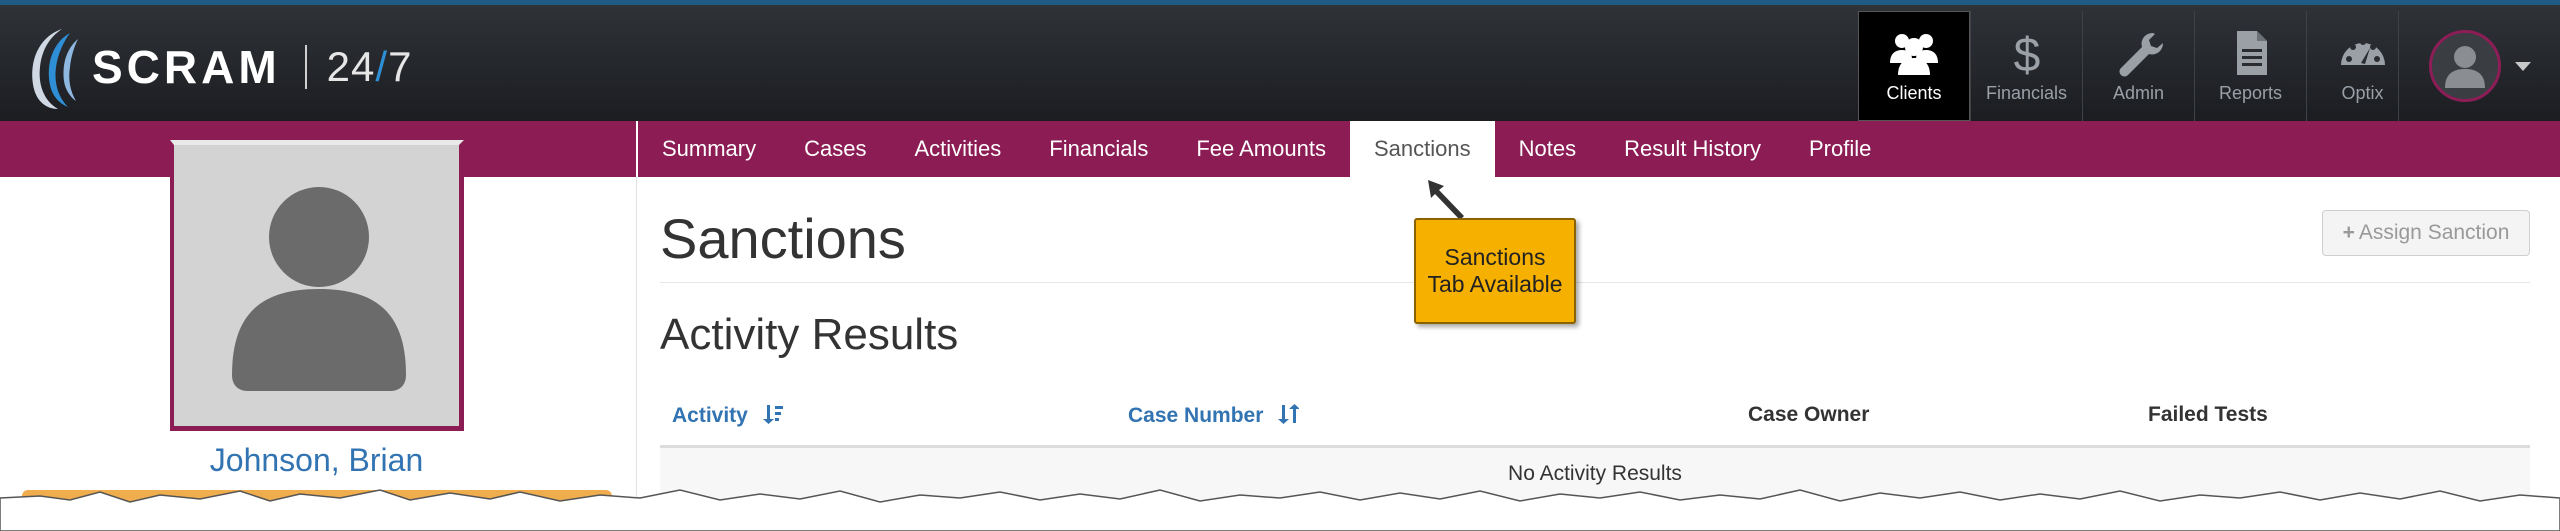 The height and width of the screenshot is (531, 2560). I want to click on torn-edge-decoration, so click(1280, 510).